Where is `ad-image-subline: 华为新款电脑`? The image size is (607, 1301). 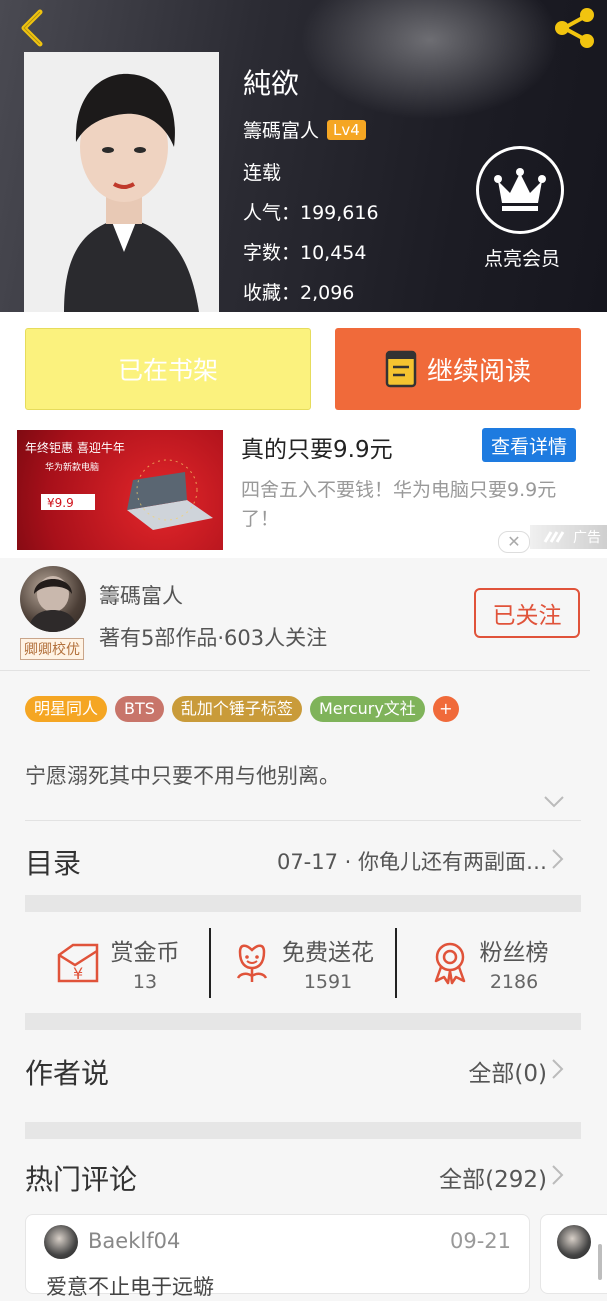
ad-image-subline: 华为新款电脑 is located at coordinates (72, 467).